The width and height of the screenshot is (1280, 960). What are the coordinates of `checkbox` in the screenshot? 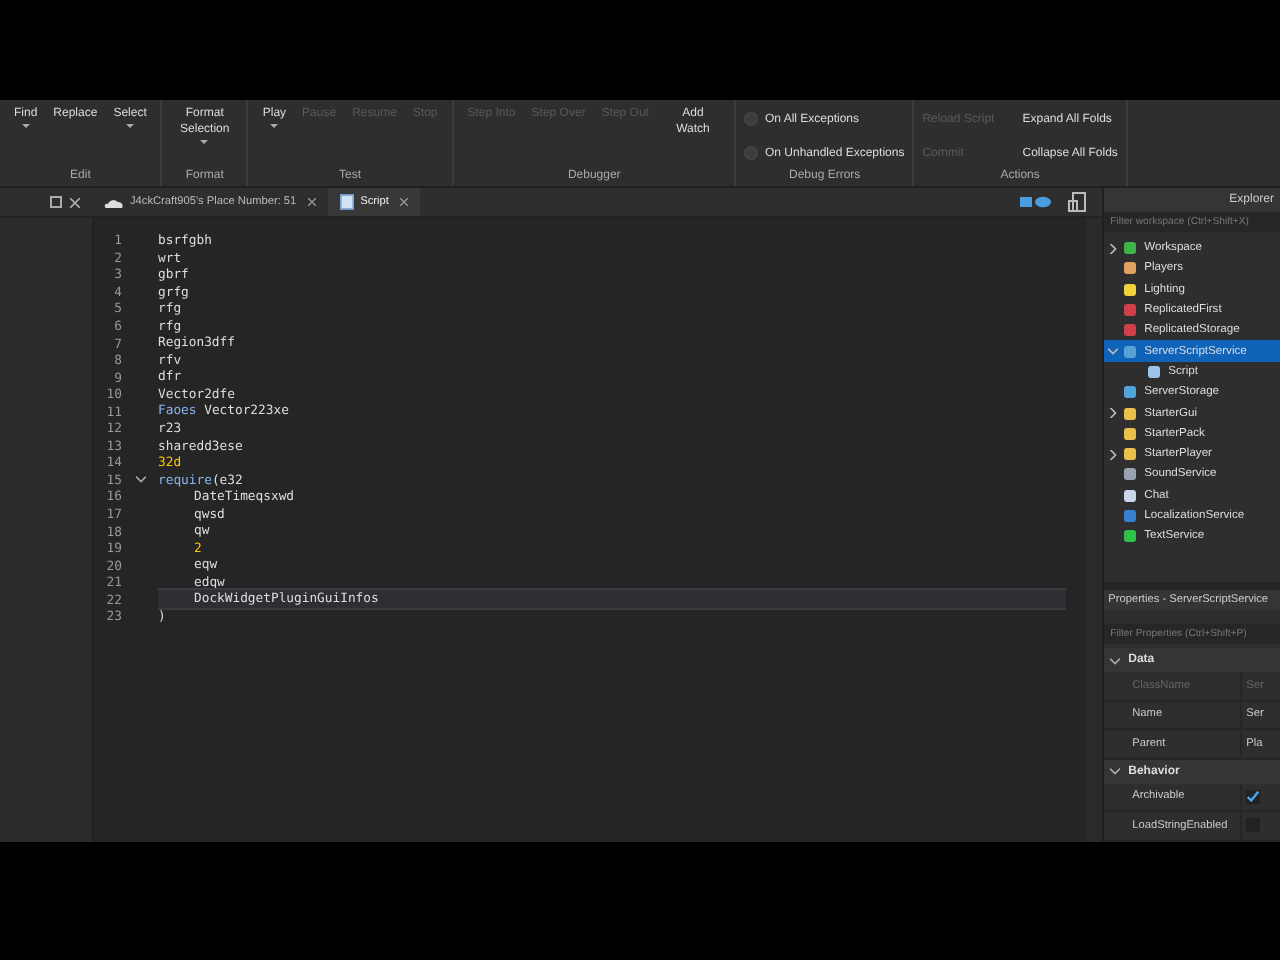 It's located at (1253, 796).